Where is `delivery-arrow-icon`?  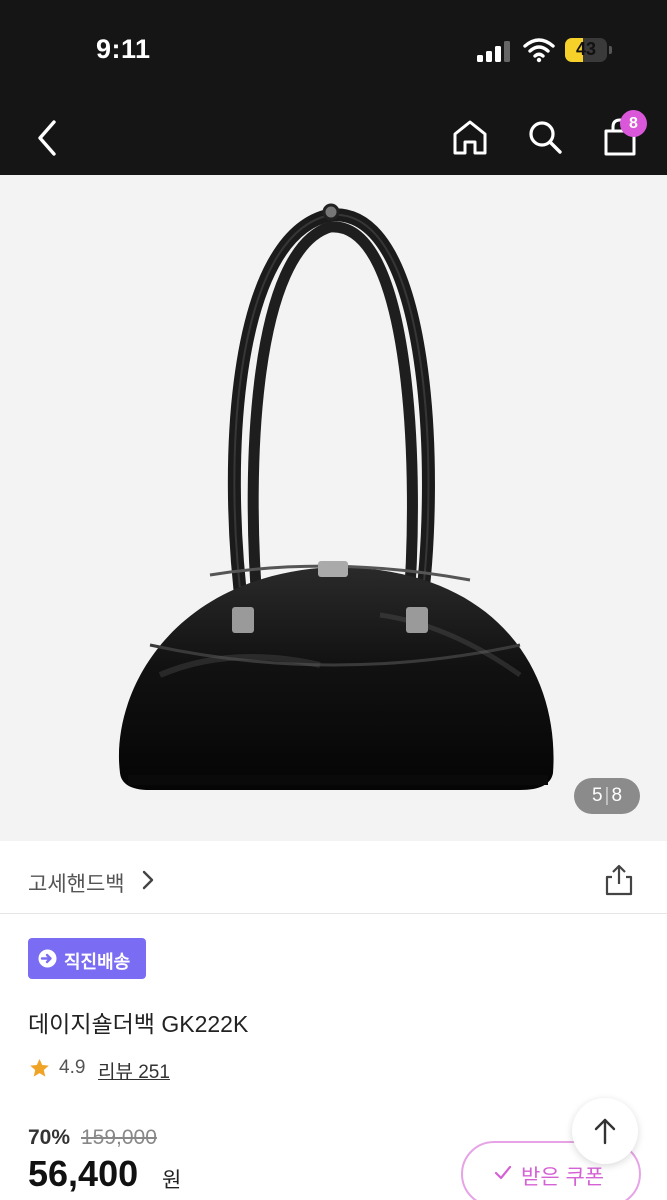
delivery-arrow-icon is located at coordinates (47, 958).